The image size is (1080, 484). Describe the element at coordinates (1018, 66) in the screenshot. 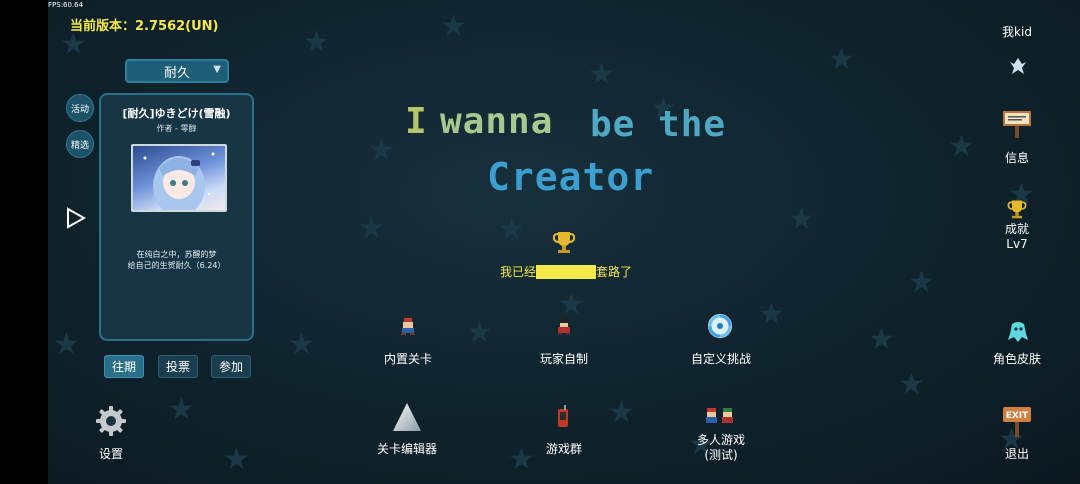

I see `avatar-icon` at that location.